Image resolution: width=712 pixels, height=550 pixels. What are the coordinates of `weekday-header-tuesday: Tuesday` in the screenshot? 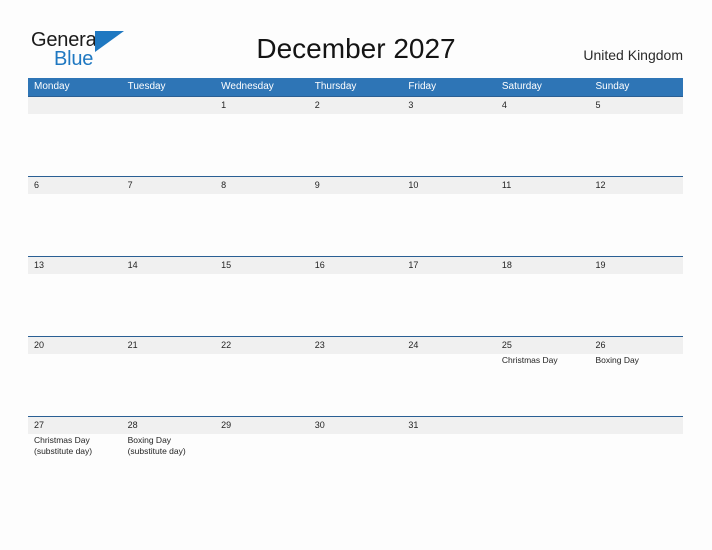 It's located at (146, 86).